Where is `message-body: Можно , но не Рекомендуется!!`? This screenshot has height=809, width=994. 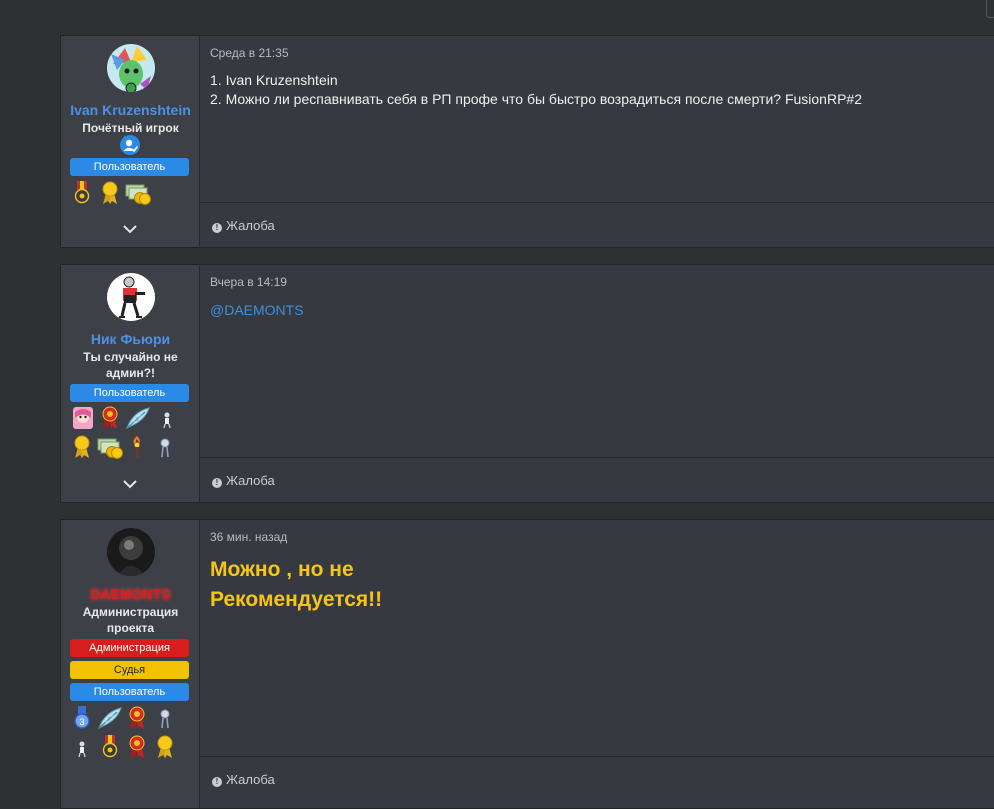 message-body: Можно , но не Рекомендуется!! is located at coordinates (296, 585).